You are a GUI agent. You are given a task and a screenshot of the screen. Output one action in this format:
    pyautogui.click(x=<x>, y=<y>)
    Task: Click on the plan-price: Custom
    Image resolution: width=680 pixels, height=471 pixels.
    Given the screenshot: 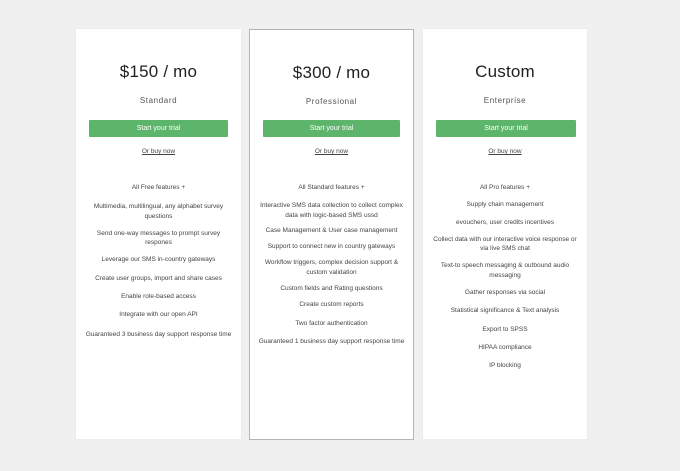 What is the action you would take?
    pyautogui.click(x=505, y=71)
    